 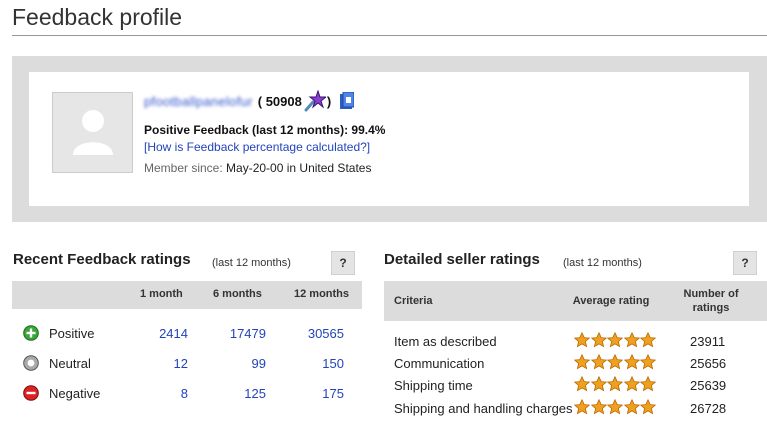 I want to click on avatar, so click(x=92, y=132).